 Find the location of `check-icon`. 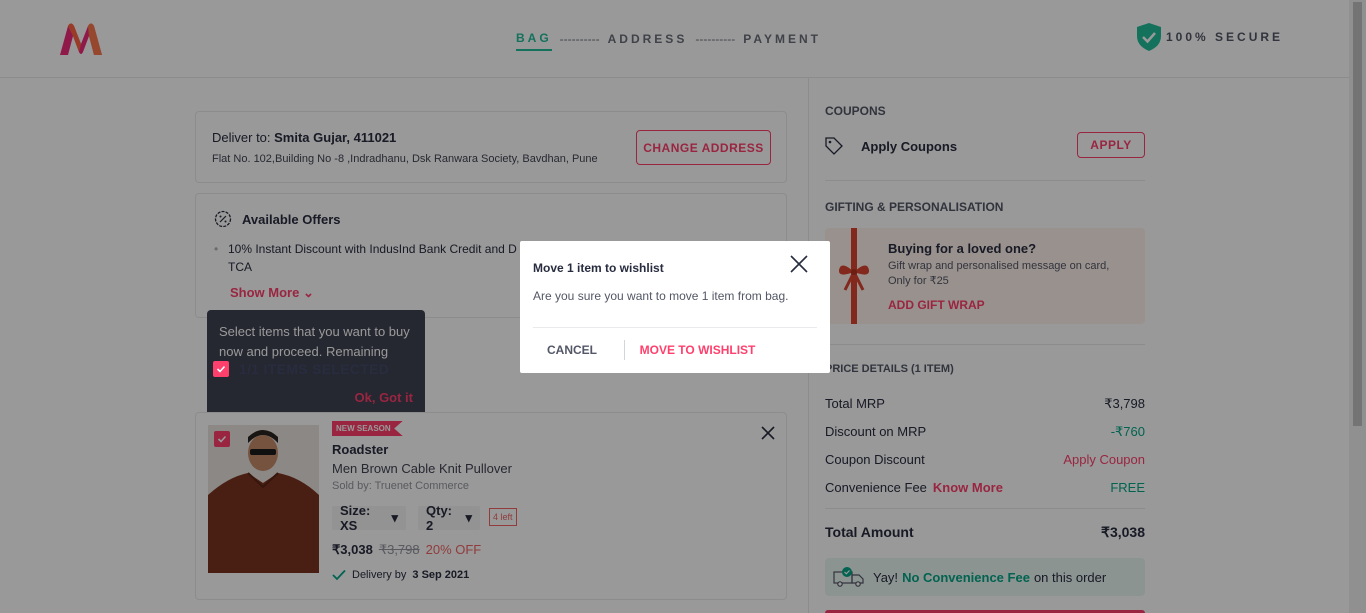

check-icon is located at coordinates (221, 369).